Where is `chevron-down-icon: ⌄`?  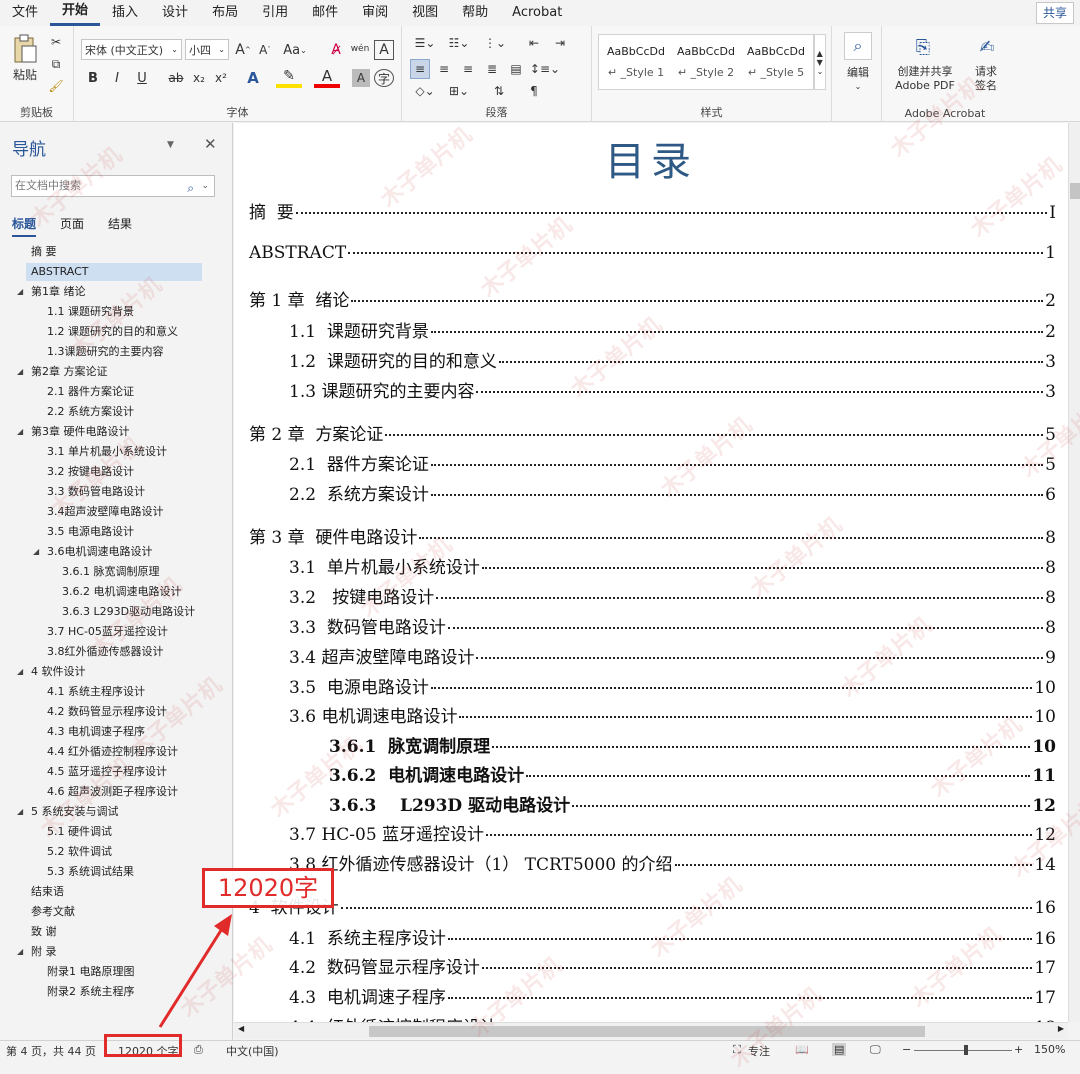 chevron-down-icon: ⌄ is located at coordinates (205, 186).